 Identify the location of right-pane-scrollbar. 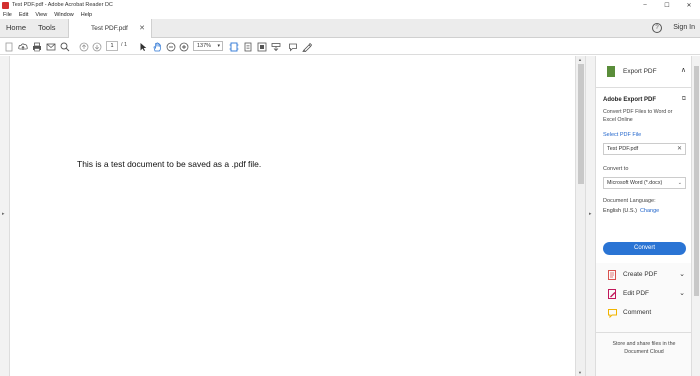
(695, 216).